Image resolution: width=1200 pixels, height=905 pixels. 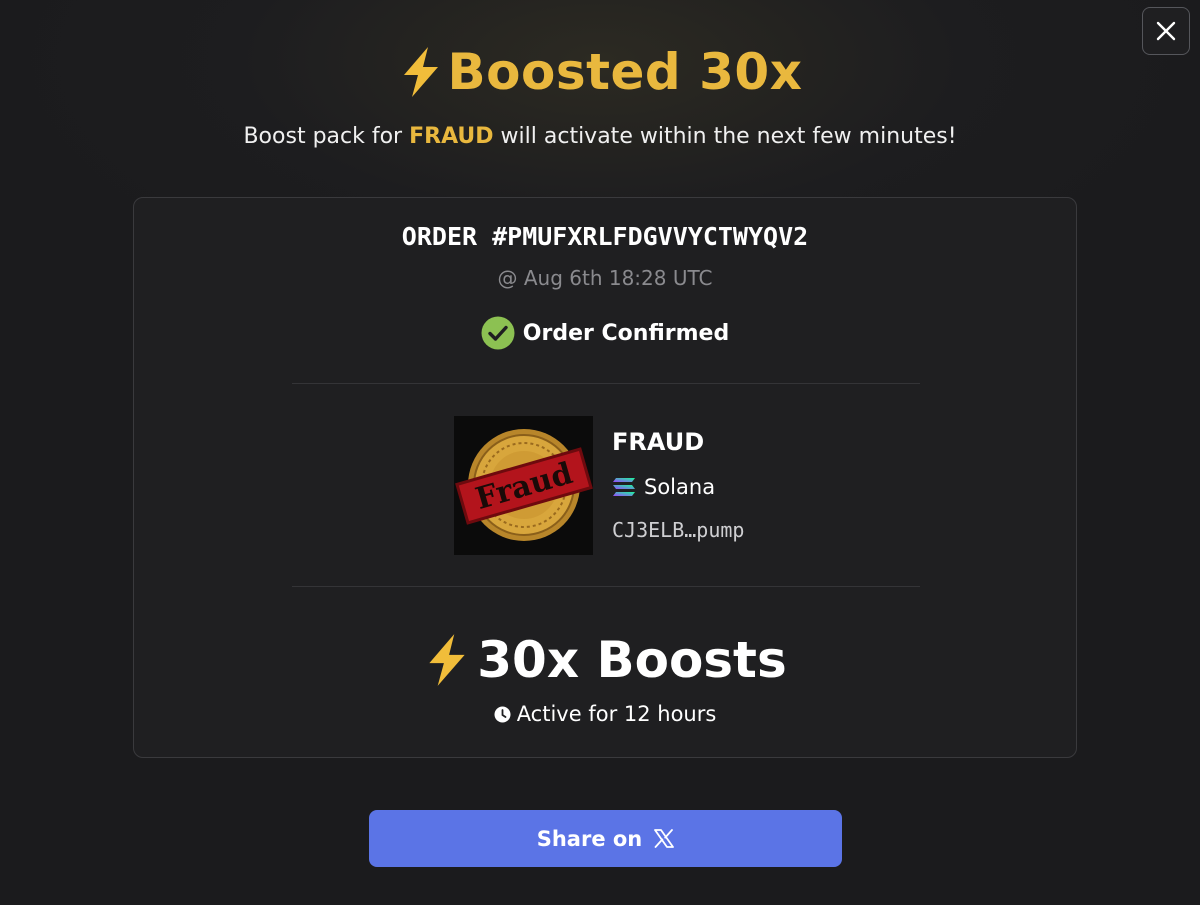 What do you see at coordinates (625, 72) in the screenshot?
I see `title-text: Boosted 30x` at bounding box center [625, 72].